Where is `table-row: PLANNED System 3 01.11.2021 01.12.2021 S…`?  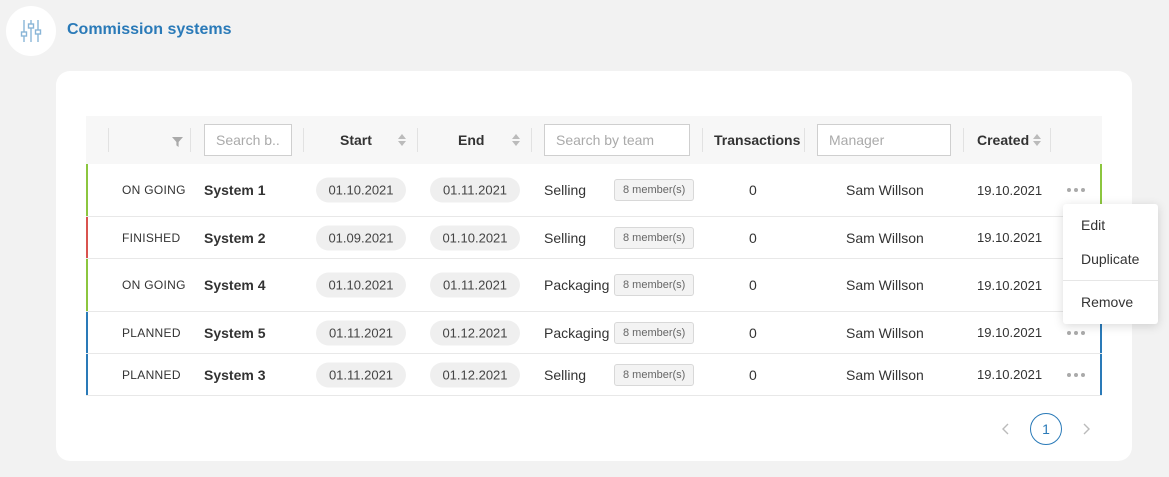
table-row: PLANNED System 3 01.11.2021 01.12.2021 S… is located at coordinates (594, 375).